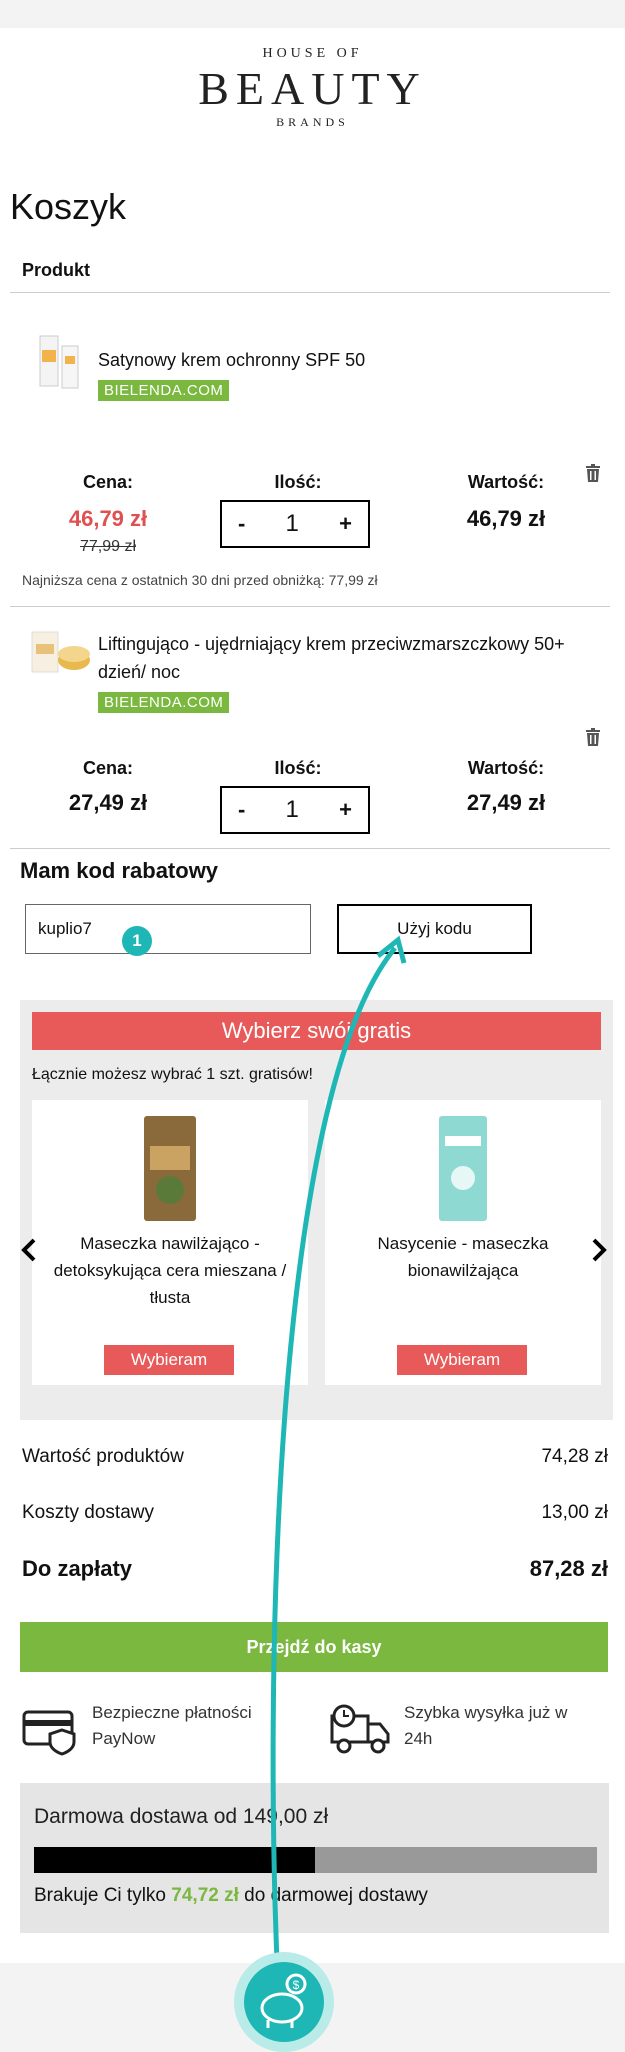  Describe the element at coordinates (205, 1895) in the screenshot. I see `missing-amount: 74,72 zł` at that location.